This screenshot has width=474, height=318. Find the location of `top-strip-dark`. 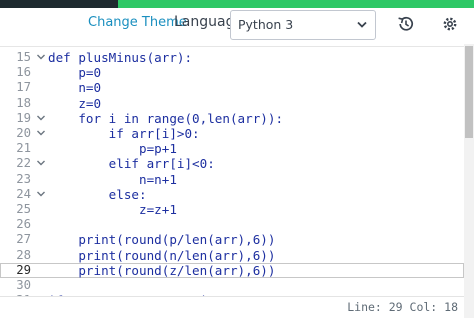

top-strip-dark is located at coordinates (59, 4).